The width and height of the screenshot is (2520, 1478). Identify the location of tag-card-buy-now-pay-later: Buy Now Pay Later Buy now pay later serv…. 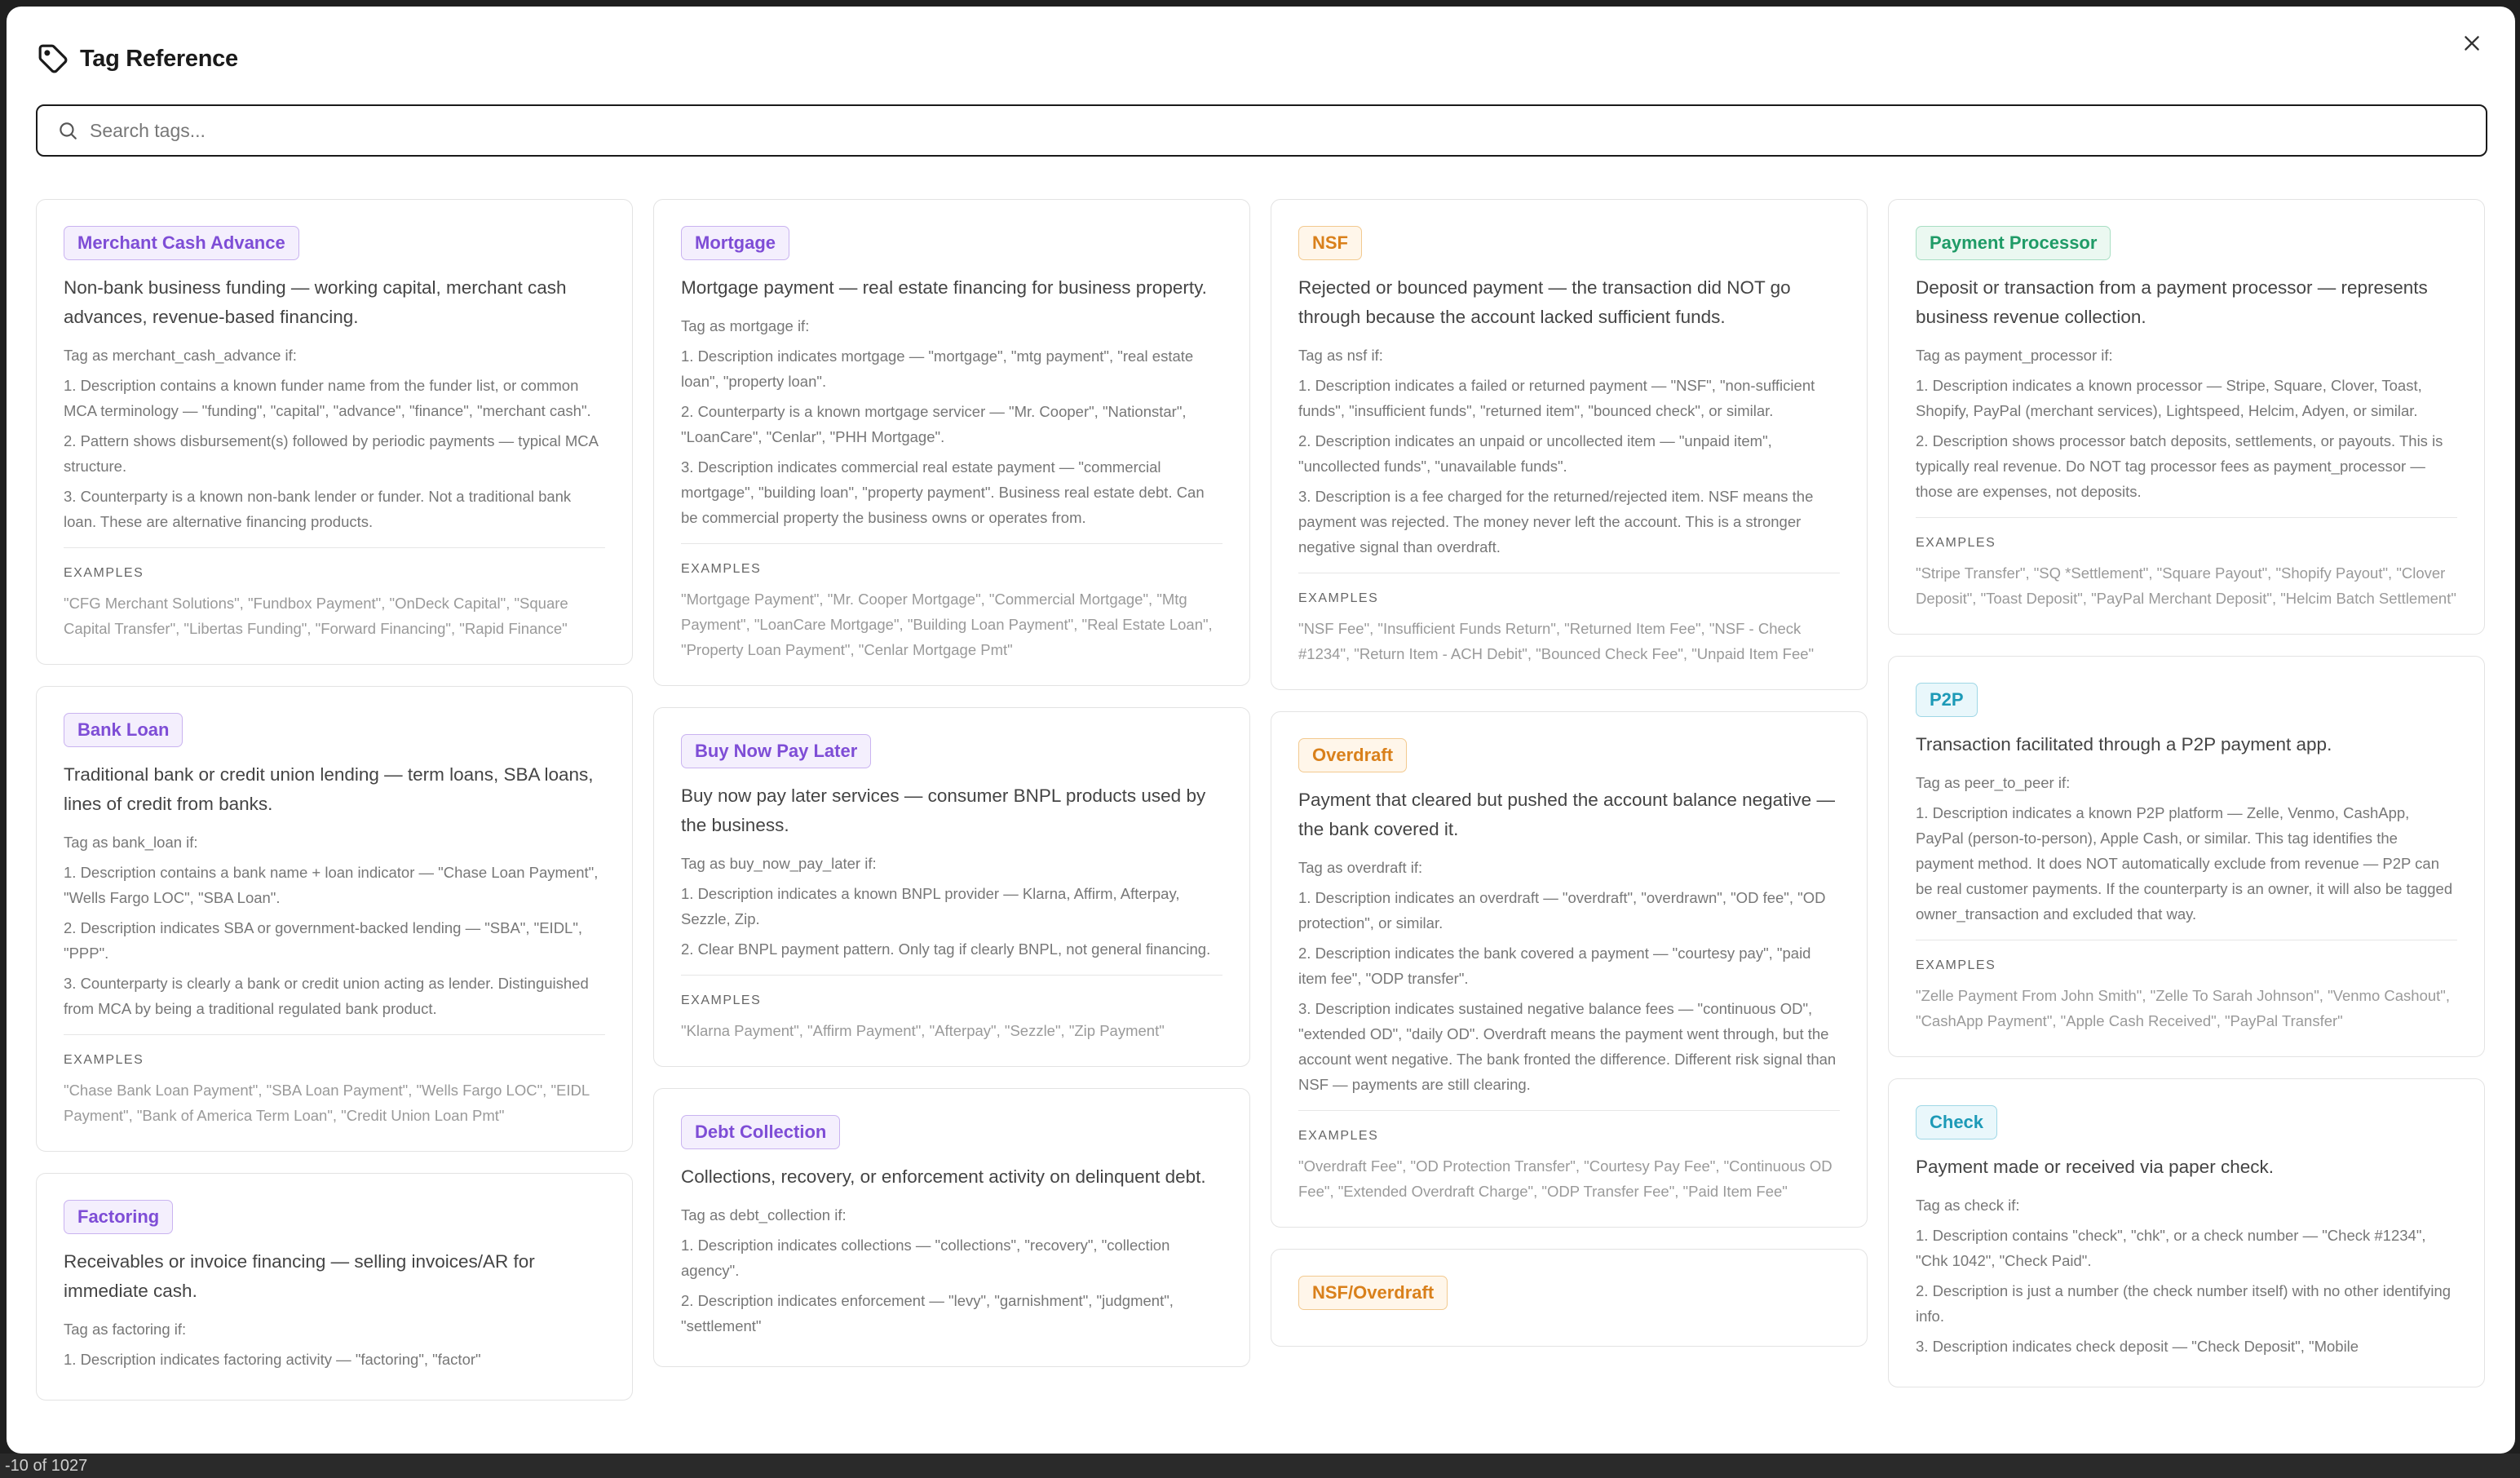
(951, 887).